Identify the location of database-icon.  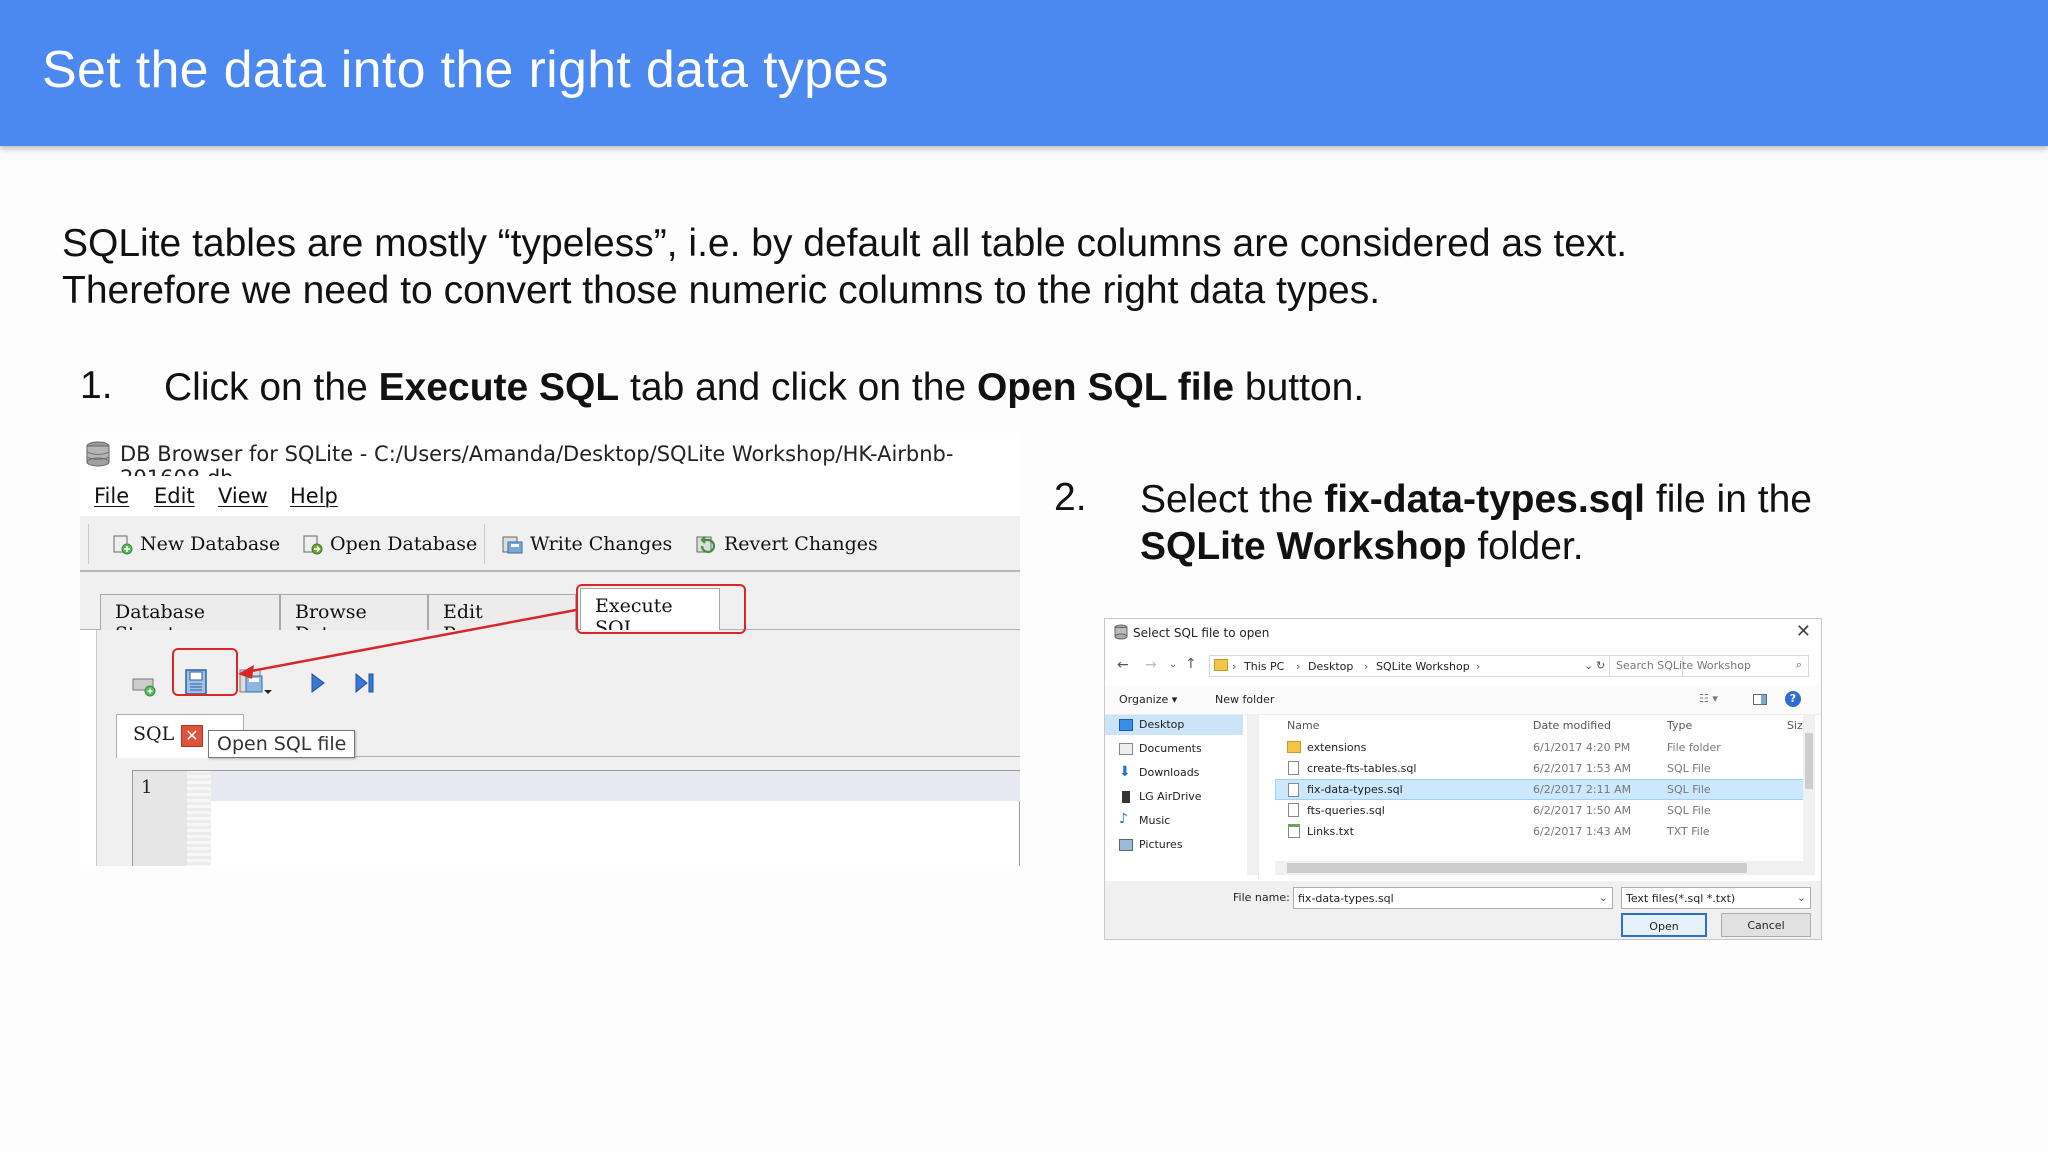
(1121, 632).